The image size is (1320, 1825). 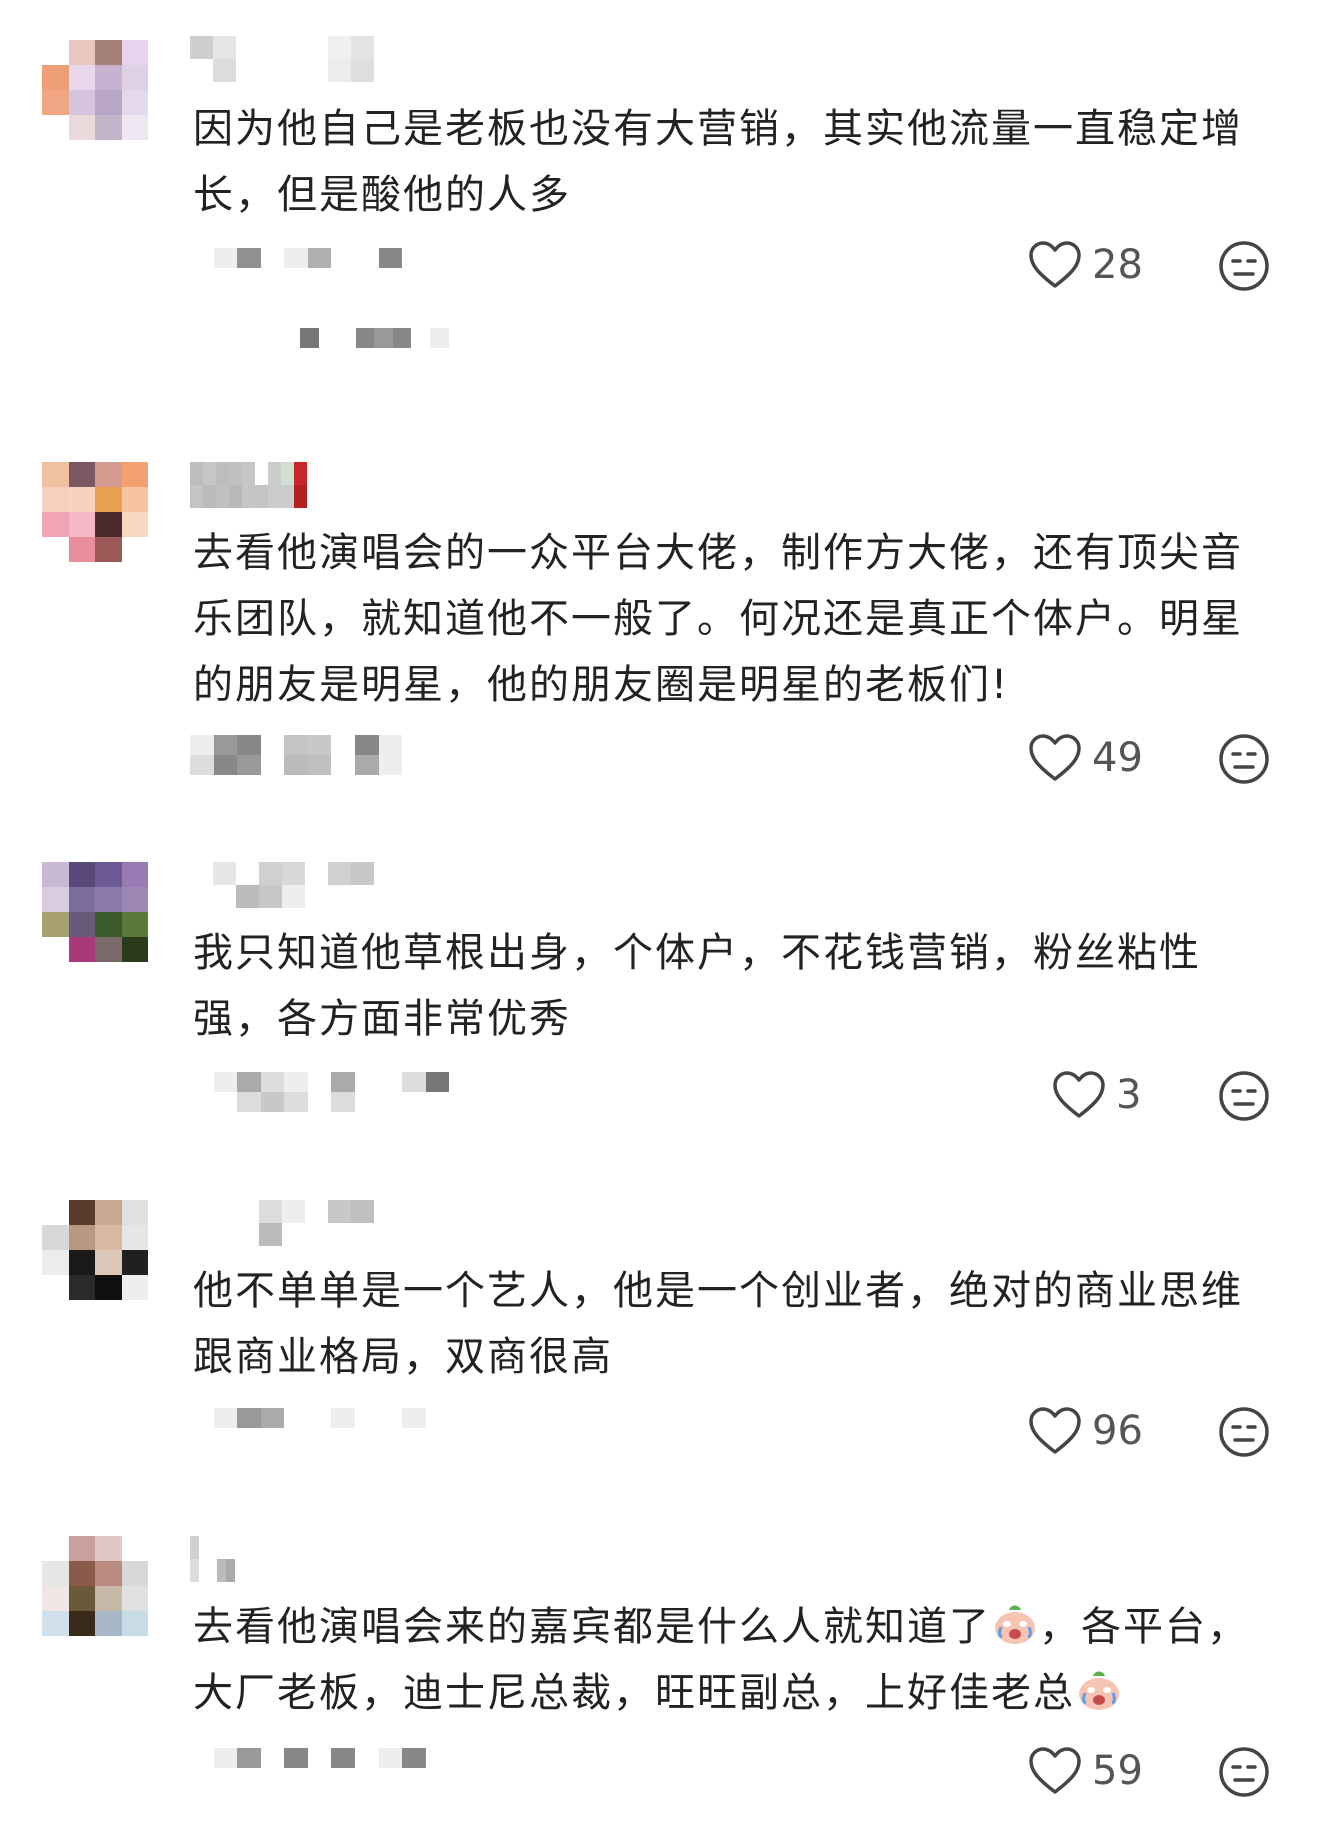 I want to click on comment-text: 我只知道他草根出身，个体户，不花钱营销，粉丝粘性强，各方面非常优秀, so click(x=697, y=986).